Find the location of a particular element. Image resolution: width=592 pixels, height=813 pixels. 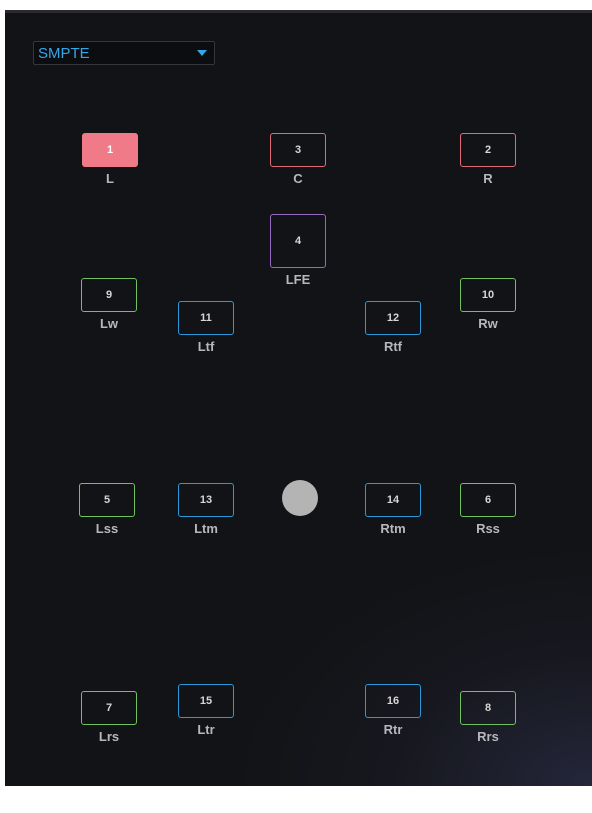

speaker-channel-number: 3 is located at coordinates (298, 150).